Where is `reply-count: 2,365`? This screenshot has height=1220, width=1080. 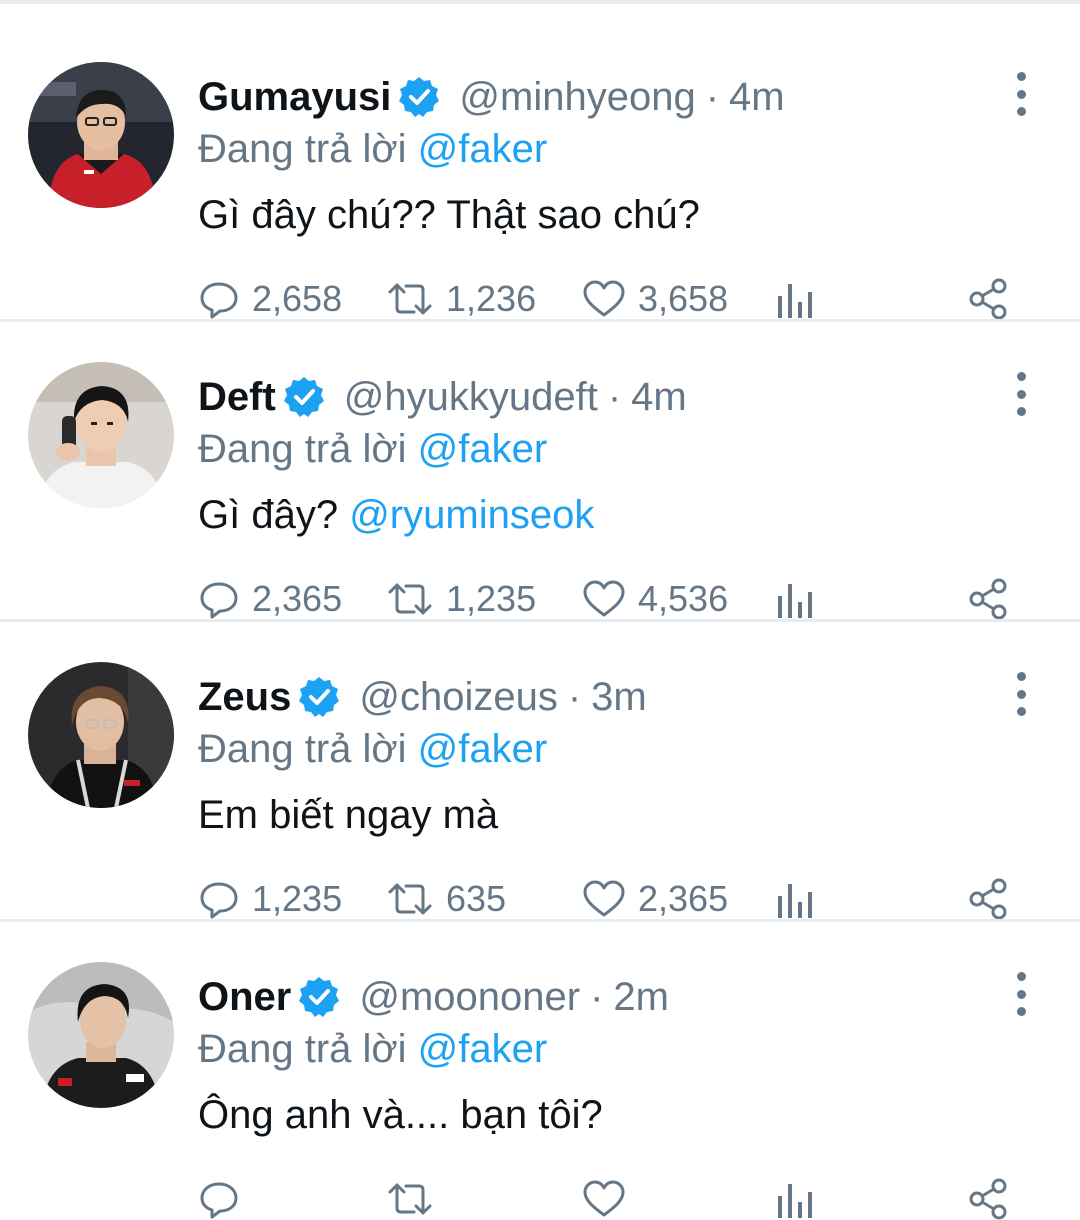 reply-count: 2,365 is located at coordinates (297, 598).